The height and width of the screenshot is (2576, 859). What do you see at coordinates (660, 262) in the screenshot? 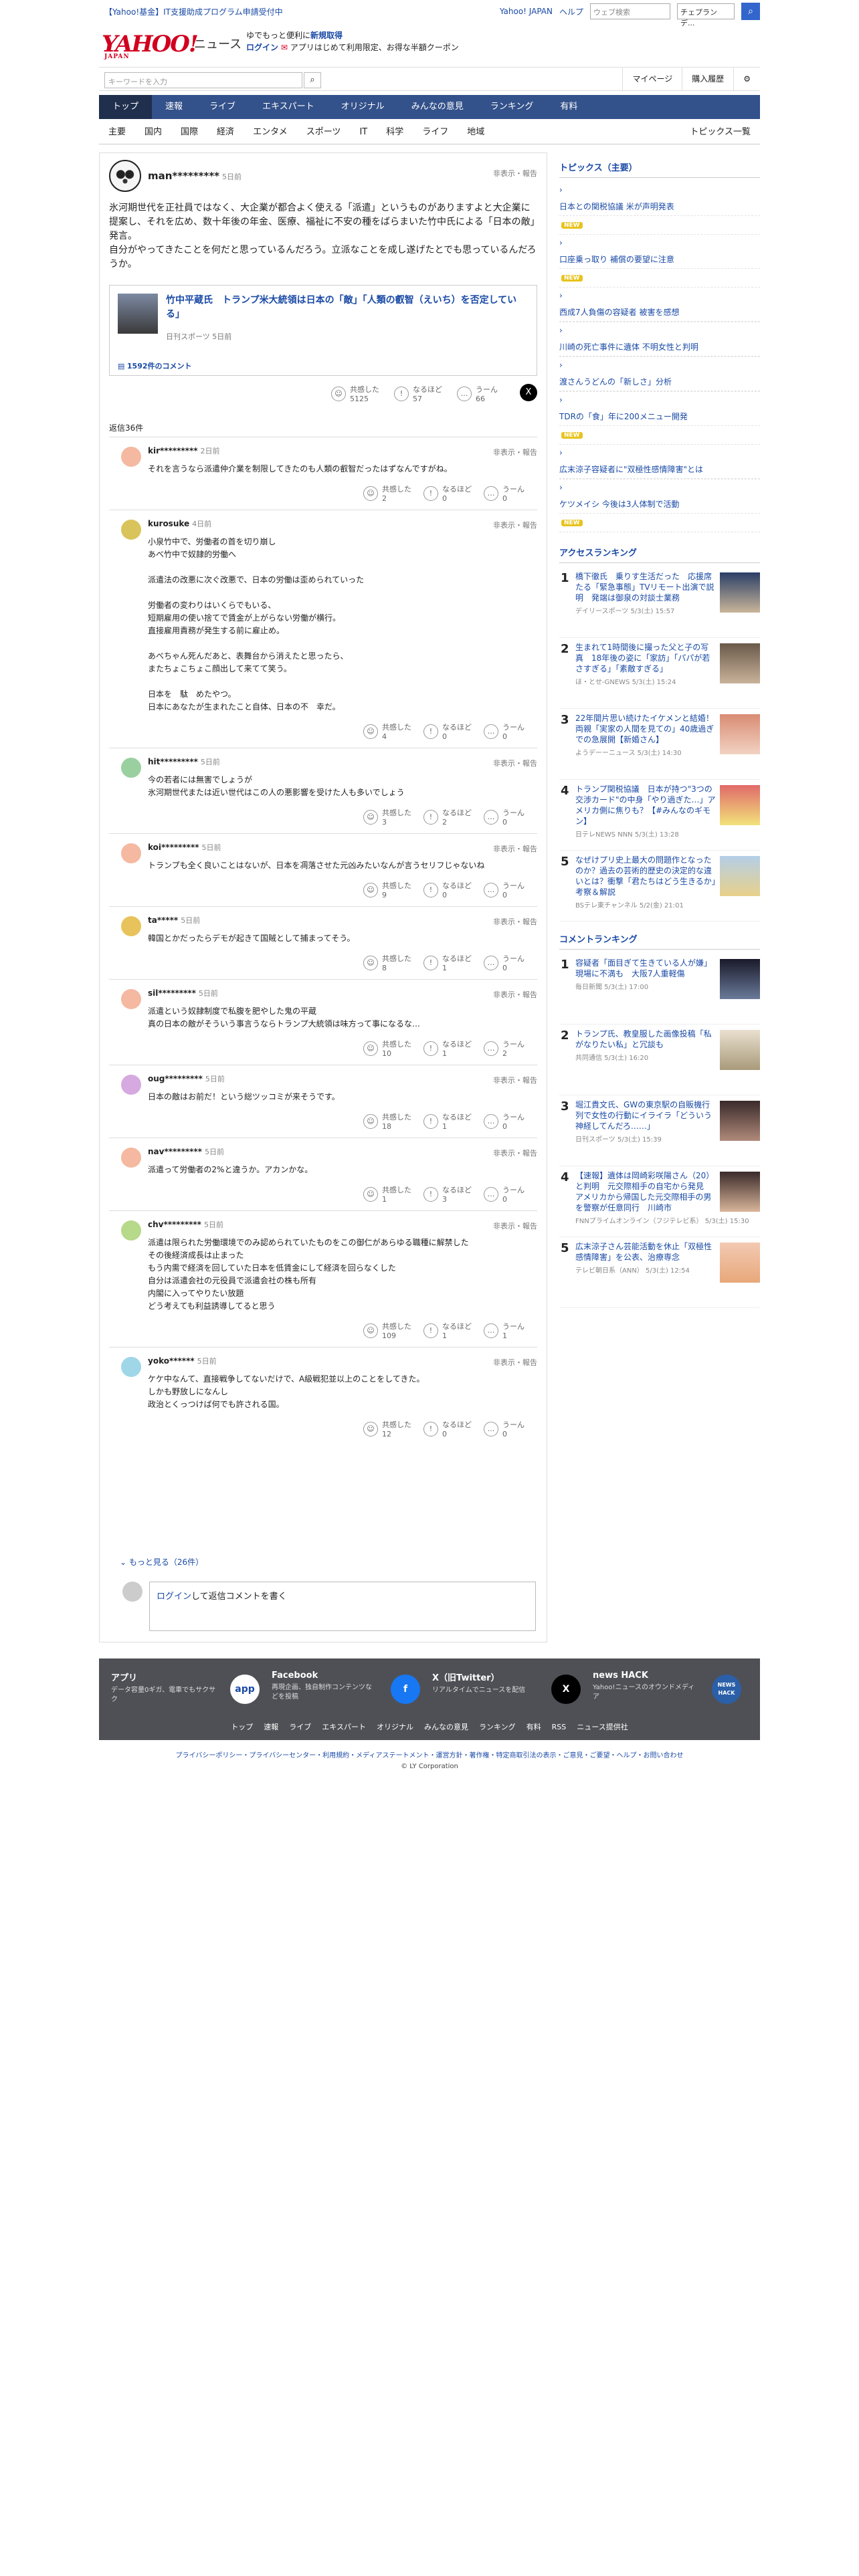
I see `topic-link: › 口座乗っ取り 補償の要望に注意 NEW` at bounding box center [660, 262].